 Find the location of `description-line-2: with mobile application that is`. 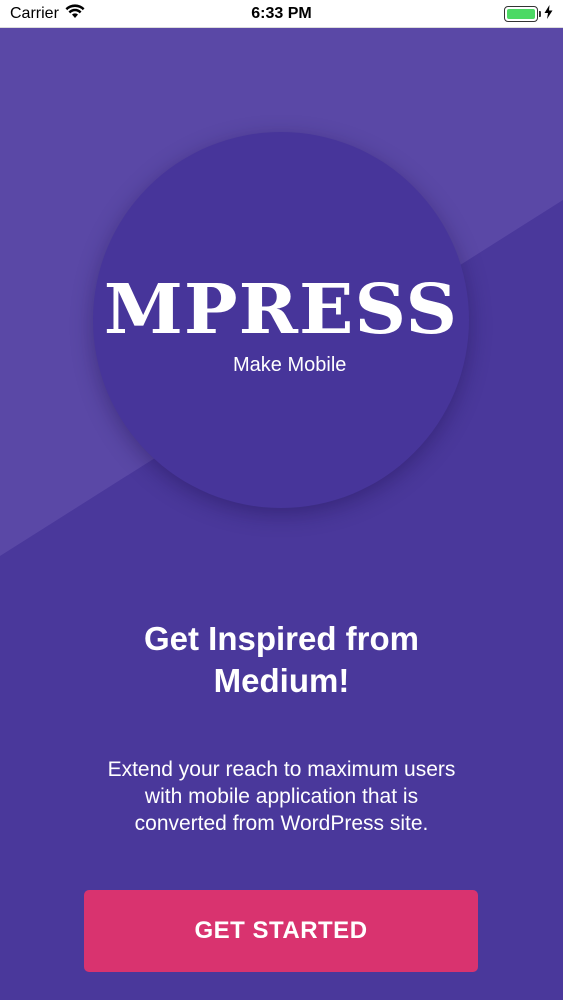

description-line-2: with mobile application that is is located at coordinates (281, 796).